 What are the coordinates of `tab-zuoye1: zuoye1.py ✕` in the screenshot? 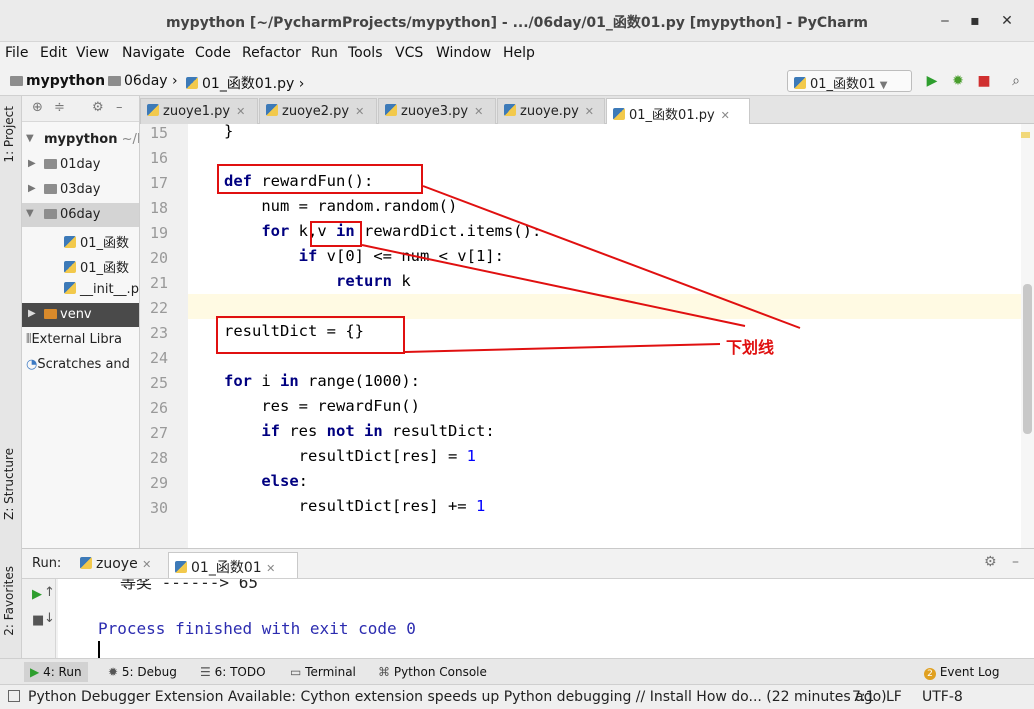 It's located at (199, 111).